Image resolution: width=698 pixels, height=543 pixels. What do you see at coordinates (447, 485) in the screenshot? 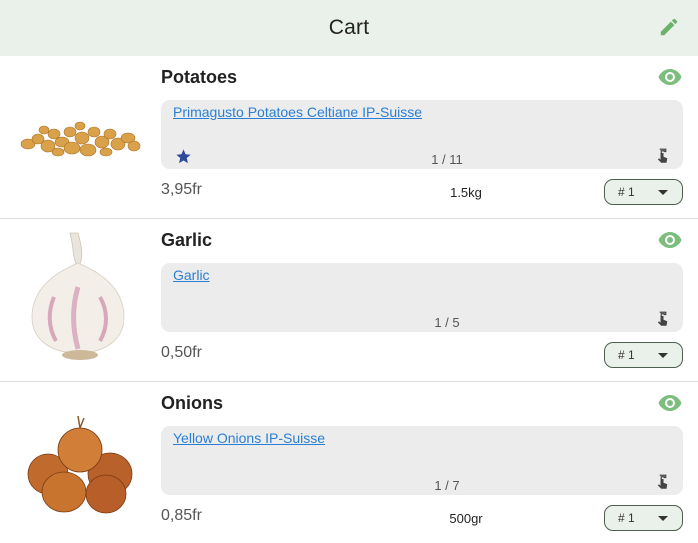
I see `match-pager: 1 / 7` at bounding box center [447, 485].